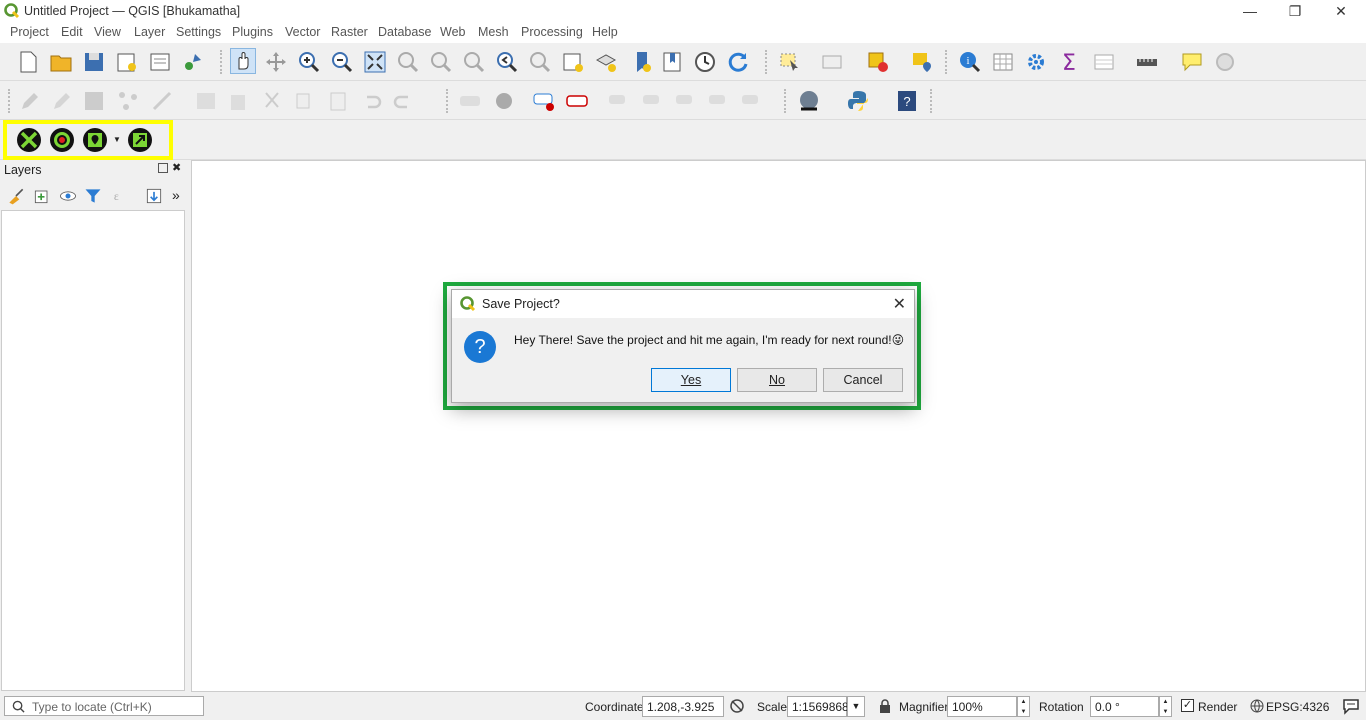 Image resolution: width=1366 pixels, height=720 pixels. Describe the element at coordinates (252, 32) in the screenshot. I see `menu-plugins: Plugins` at that location.